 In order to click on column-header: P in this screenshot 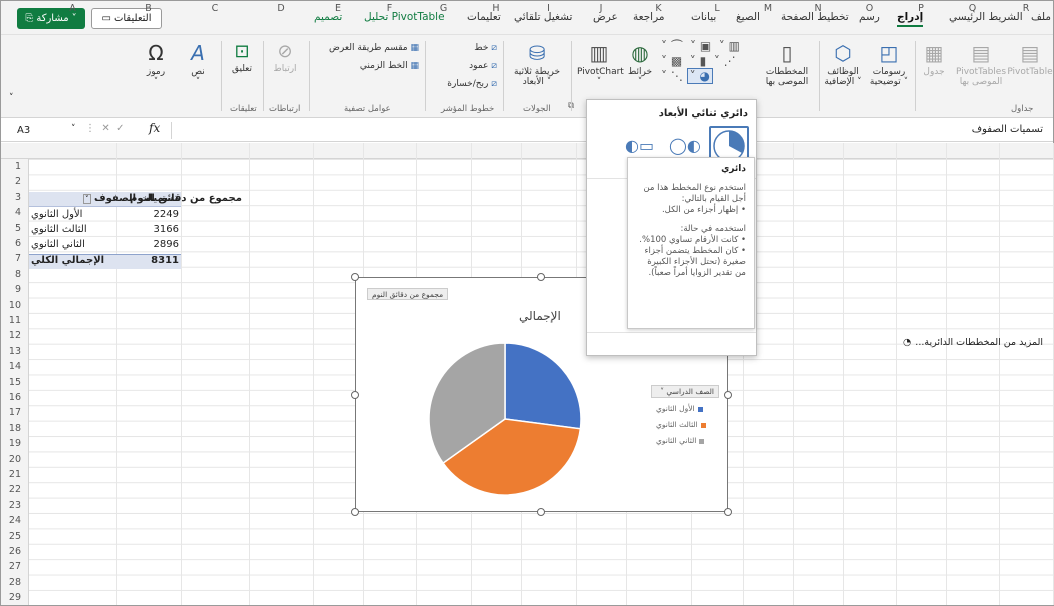, I will do `click(921, 8)`.